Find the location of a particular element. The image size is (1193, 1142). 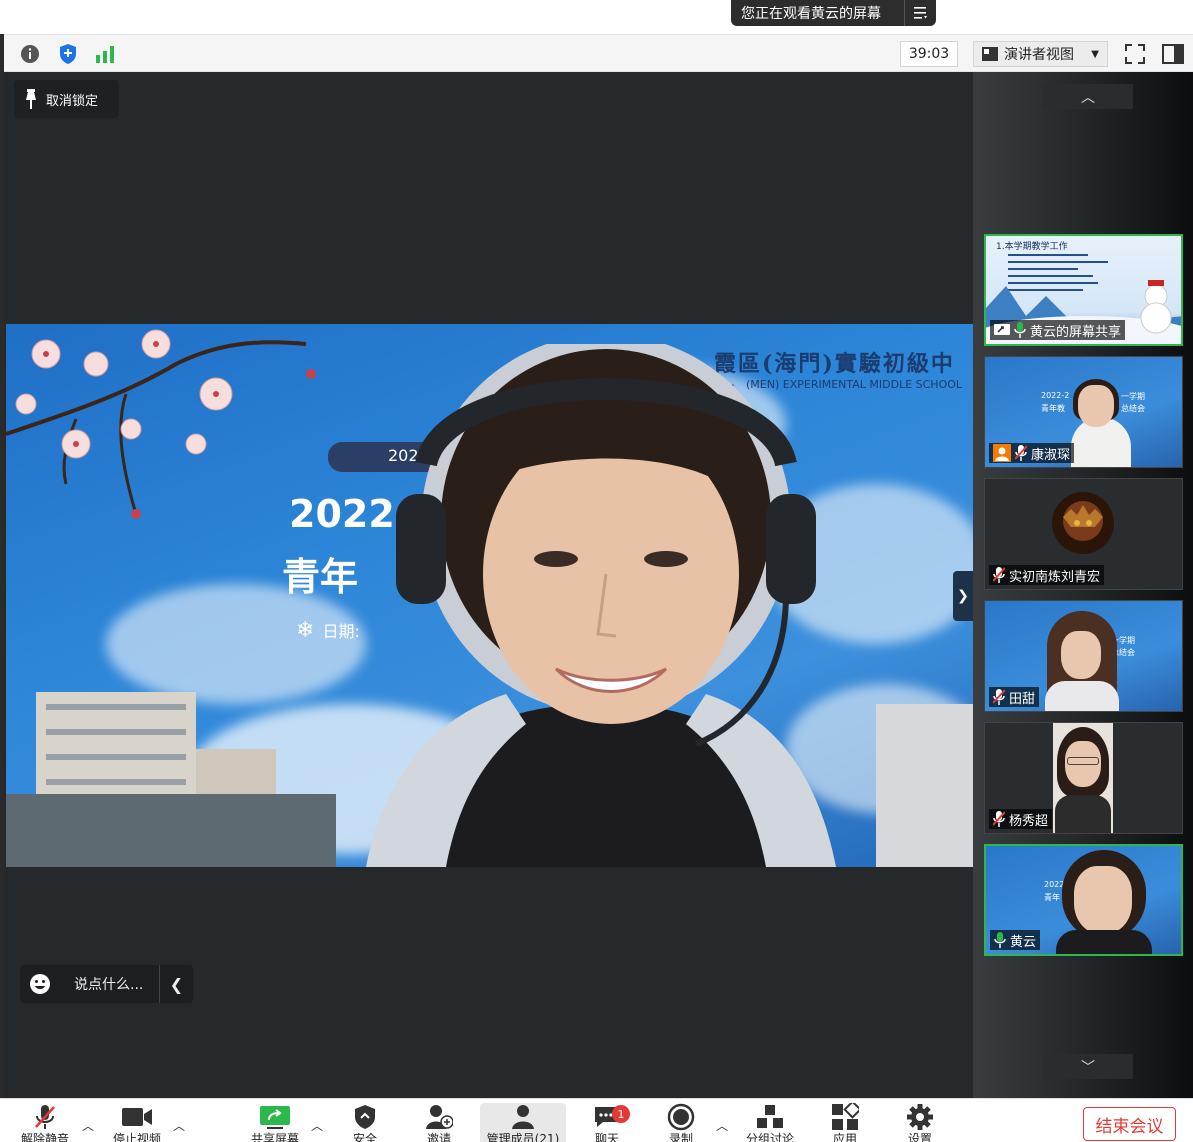

share-screen-button: 共享屏幕 is located at coordinates (275, 1122).